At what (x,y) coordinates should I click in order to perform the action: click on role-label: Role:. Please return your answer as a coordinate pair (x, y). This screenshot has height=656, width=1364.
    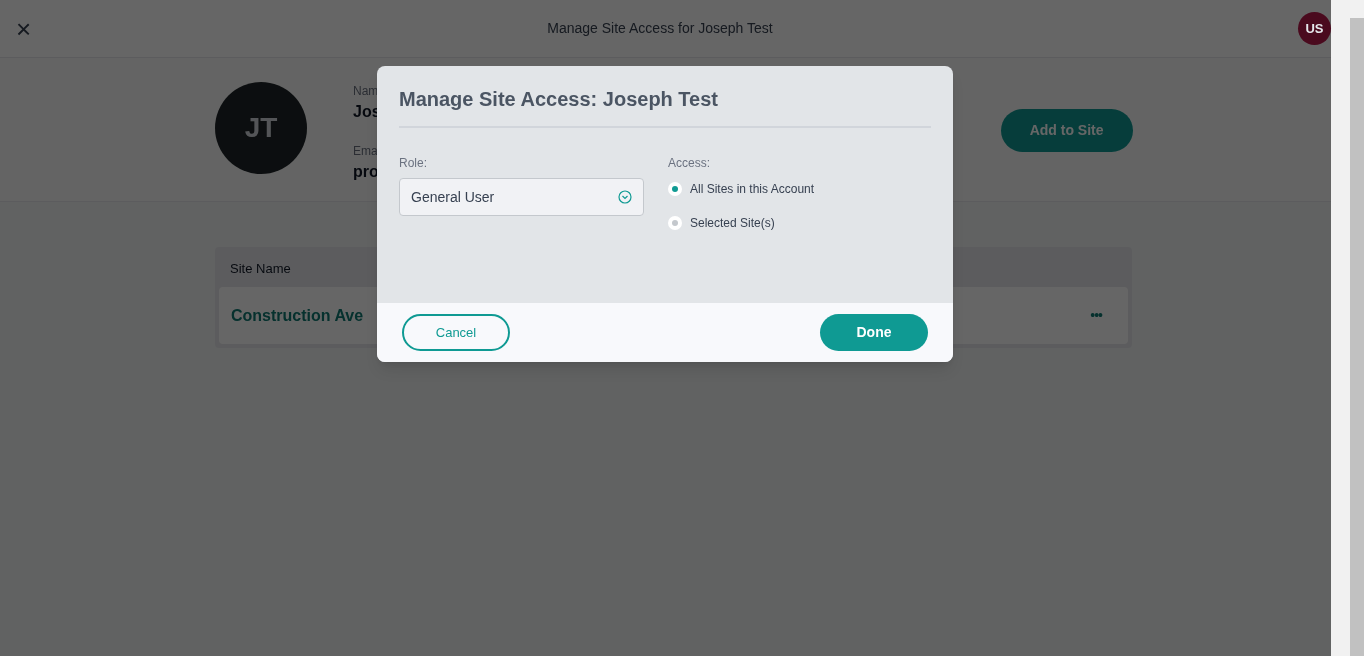
    Looking at the image, I should click on (413, 163).